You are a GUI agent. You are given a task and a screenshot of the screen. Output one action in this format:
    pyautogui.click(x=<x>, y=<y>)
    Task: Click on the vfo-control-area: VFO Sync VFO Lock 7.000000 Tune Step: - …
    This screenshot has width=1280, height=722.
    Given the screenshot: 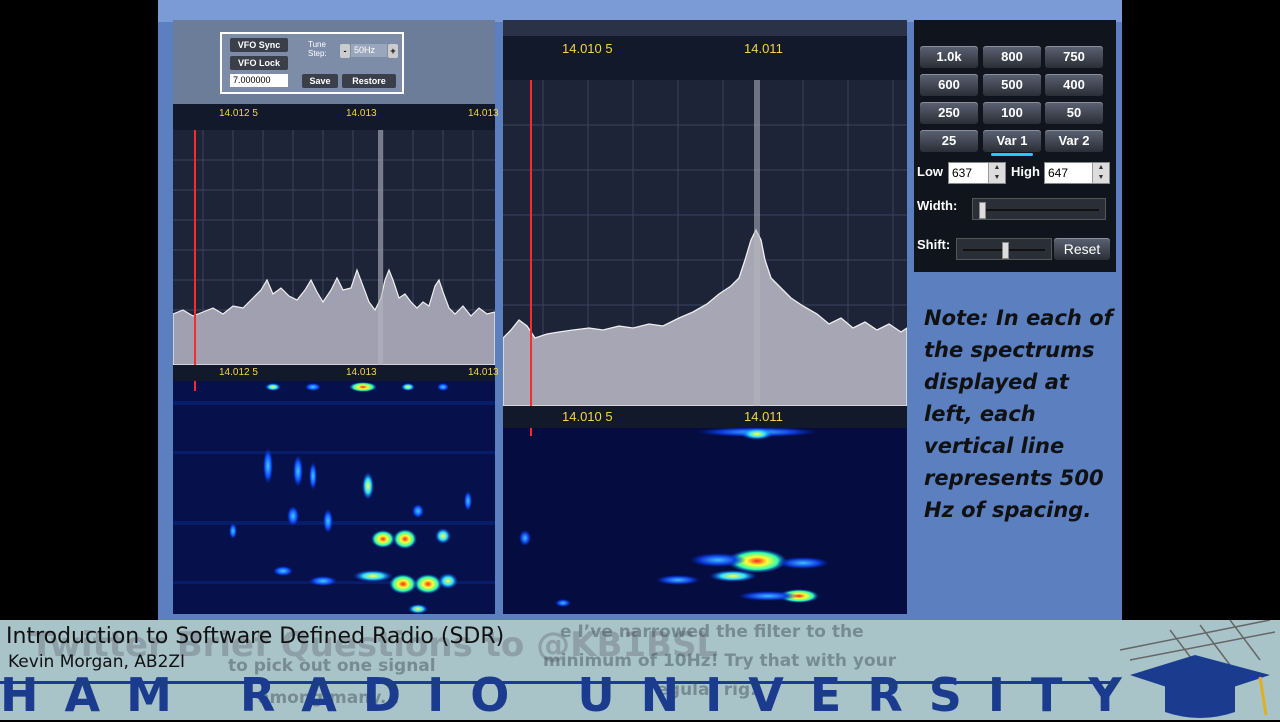 What is the action you would take?
    pyautogui.click(x=334, y=62)
    